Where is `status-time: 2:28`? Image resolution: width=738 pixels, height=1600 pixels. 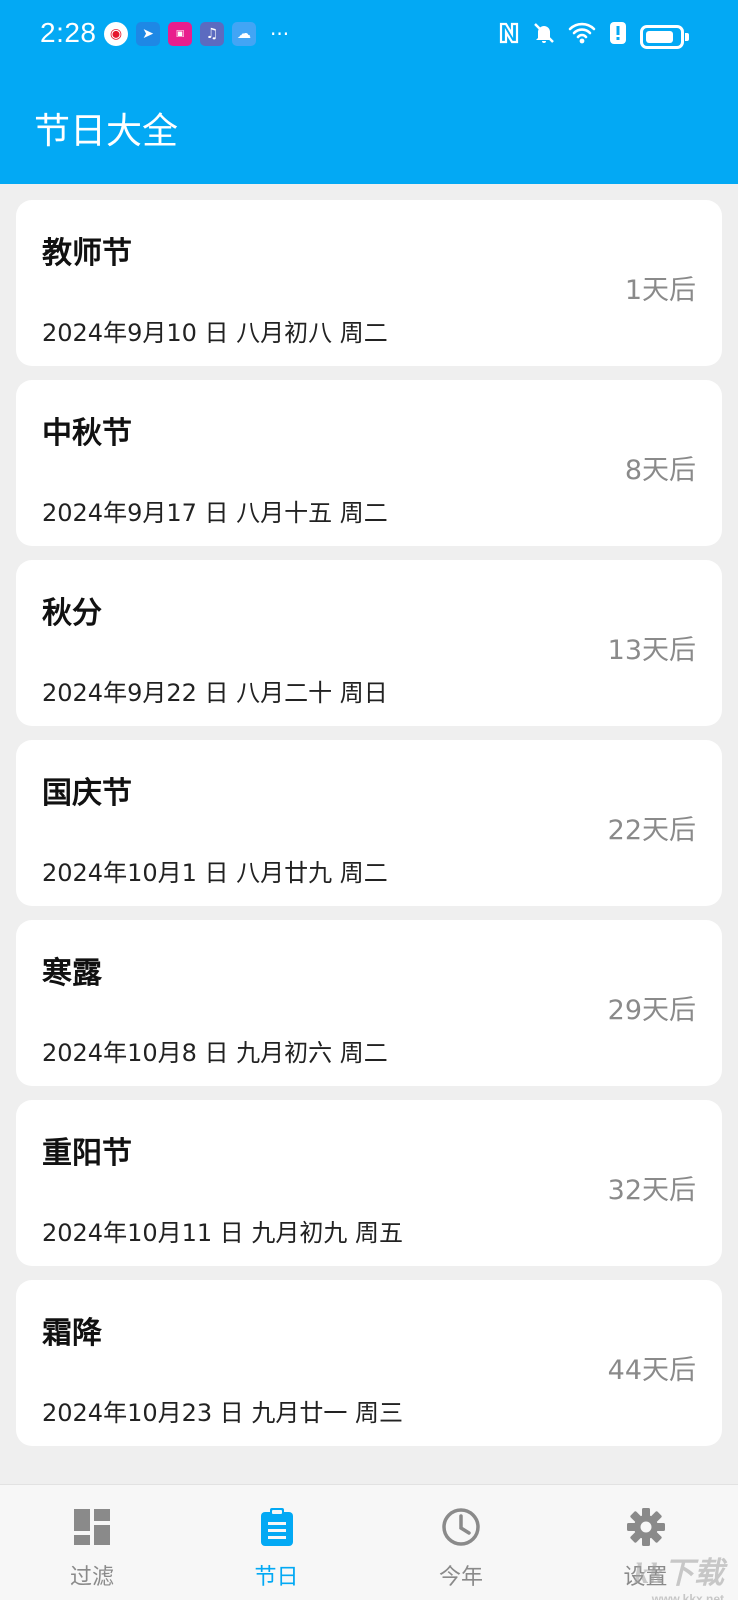 status-time: 2:28 is located at coordinates (68, 32).